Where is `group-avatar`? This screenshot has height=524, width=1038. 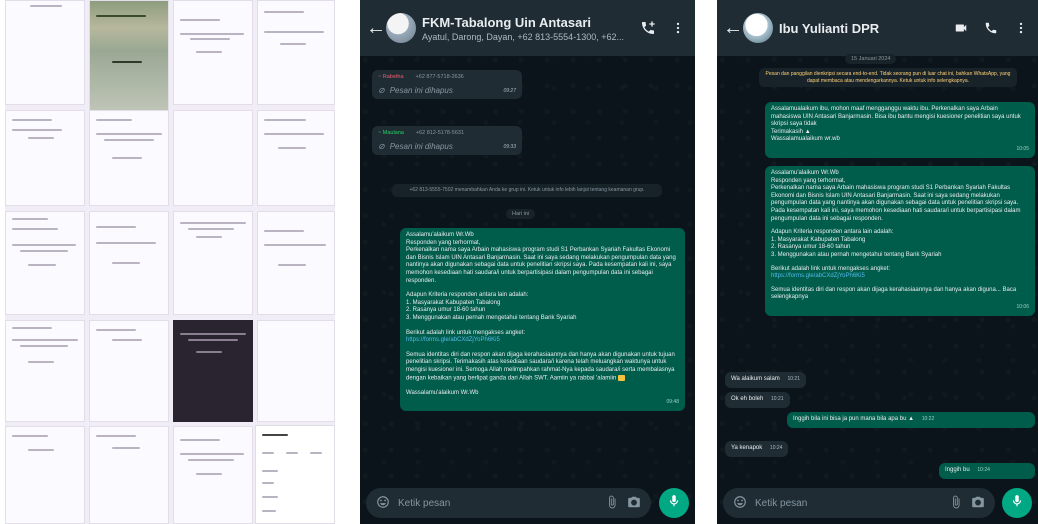 group-avatar is located at coordinates (401, 28).